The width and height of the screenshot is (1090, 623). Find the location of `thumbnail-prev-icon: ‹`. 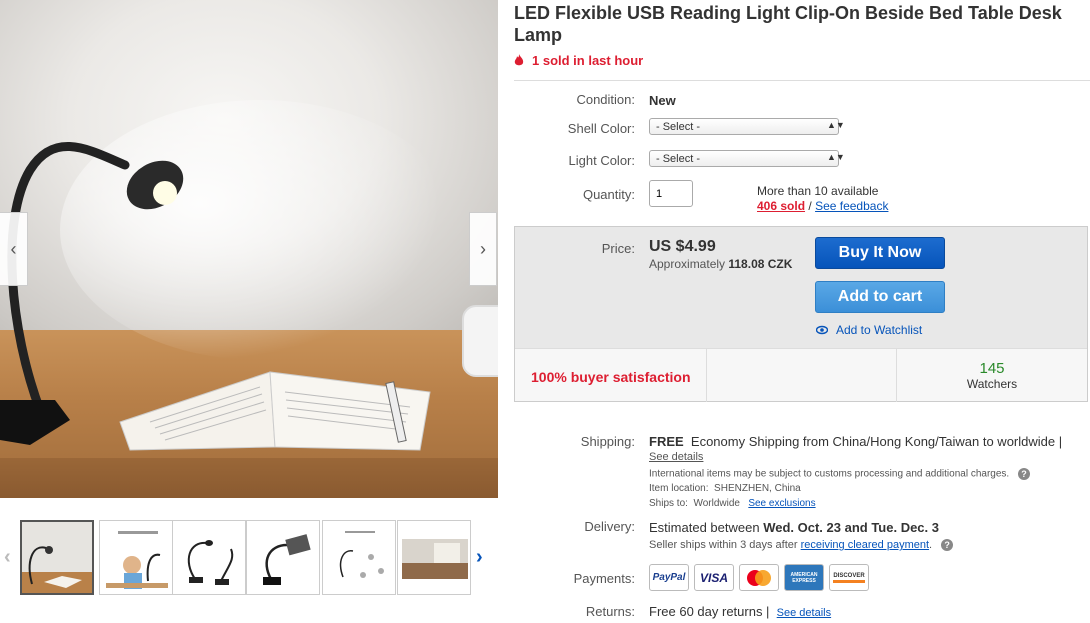

thumbnail-prev-icon: ‹ is located at coordinates (7, 557).